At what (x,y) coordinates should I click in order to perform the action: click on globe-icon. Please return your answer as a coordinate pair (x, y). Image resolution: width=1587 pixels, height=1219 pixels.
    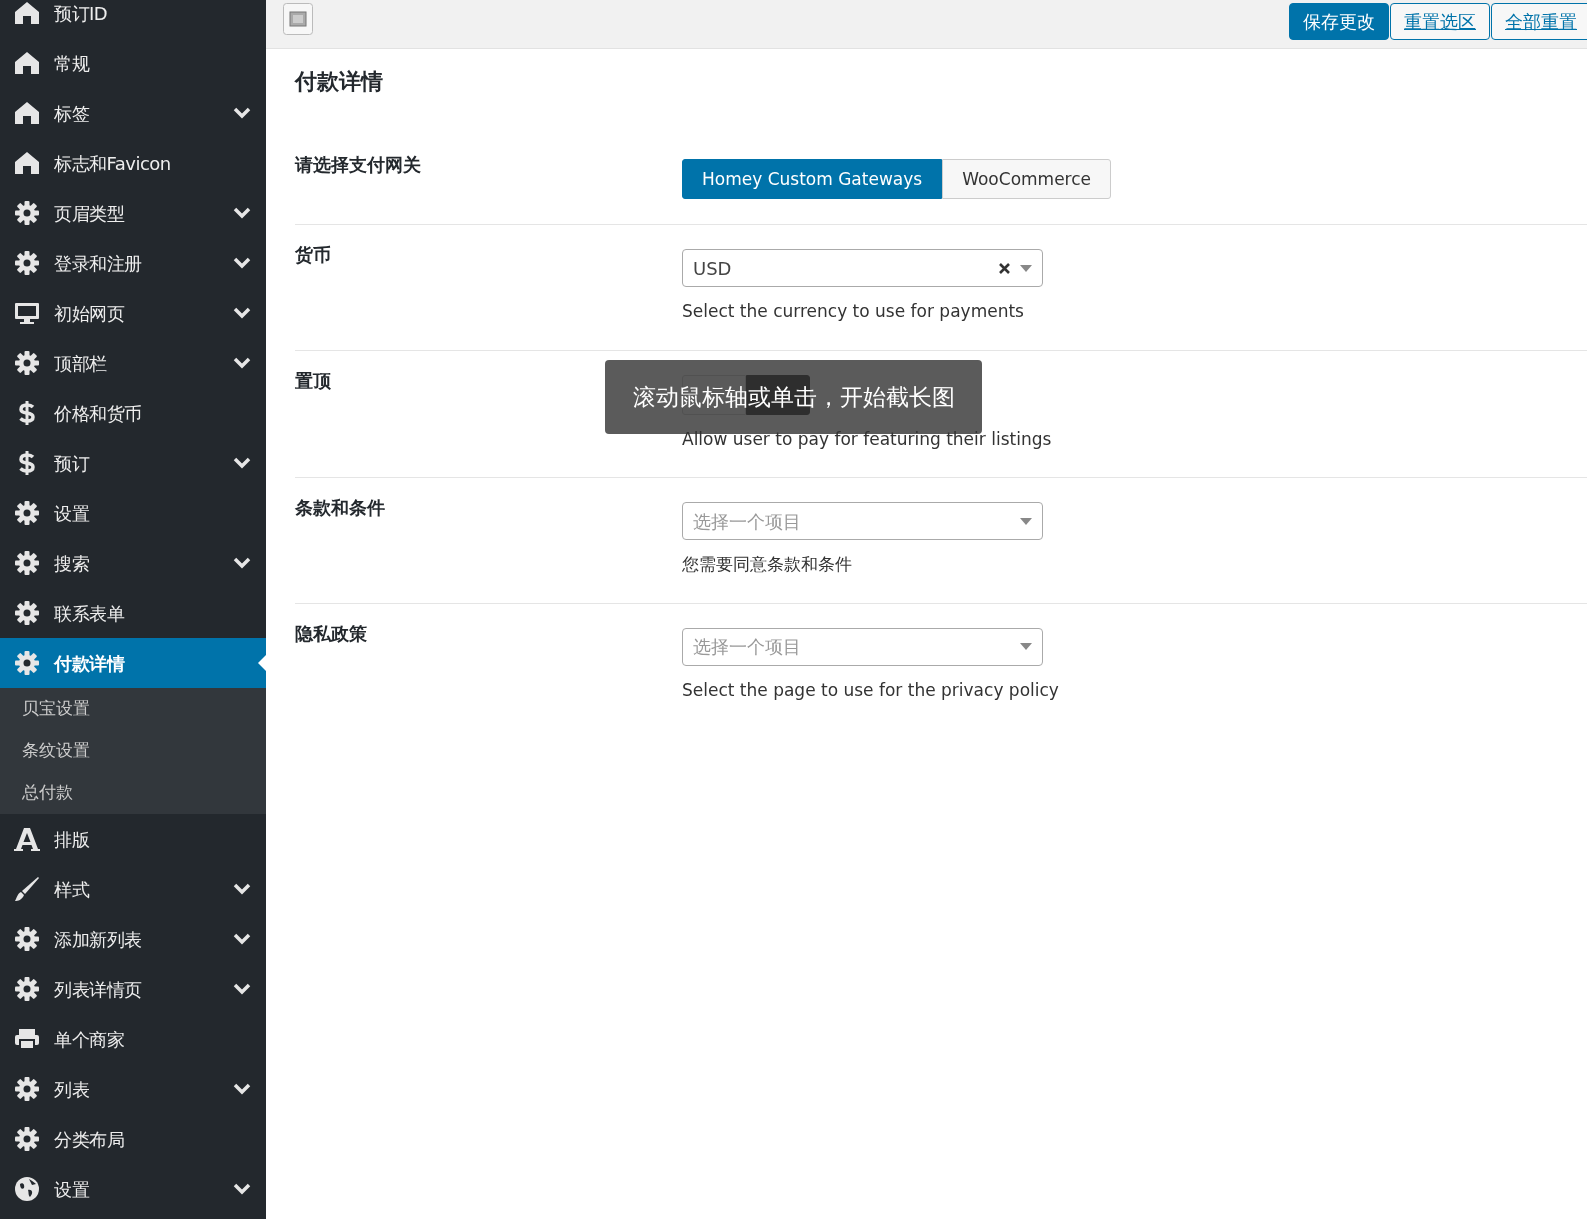
    Looking at the image, I should click on (27, 1189).